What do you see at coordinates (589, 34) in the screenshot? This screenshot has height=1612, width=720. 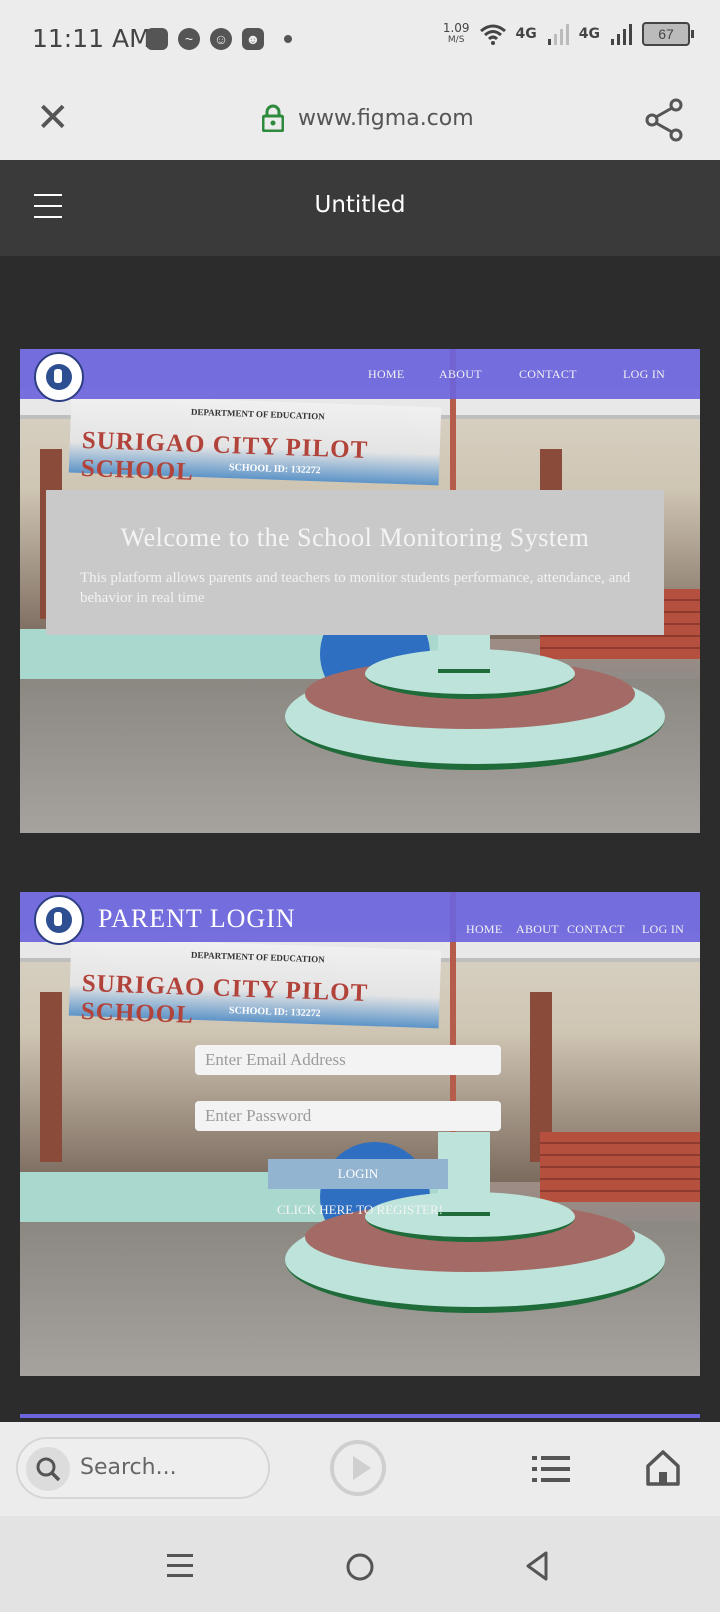 I see `network-type-2: 4G` at bounding box center [589, 34].